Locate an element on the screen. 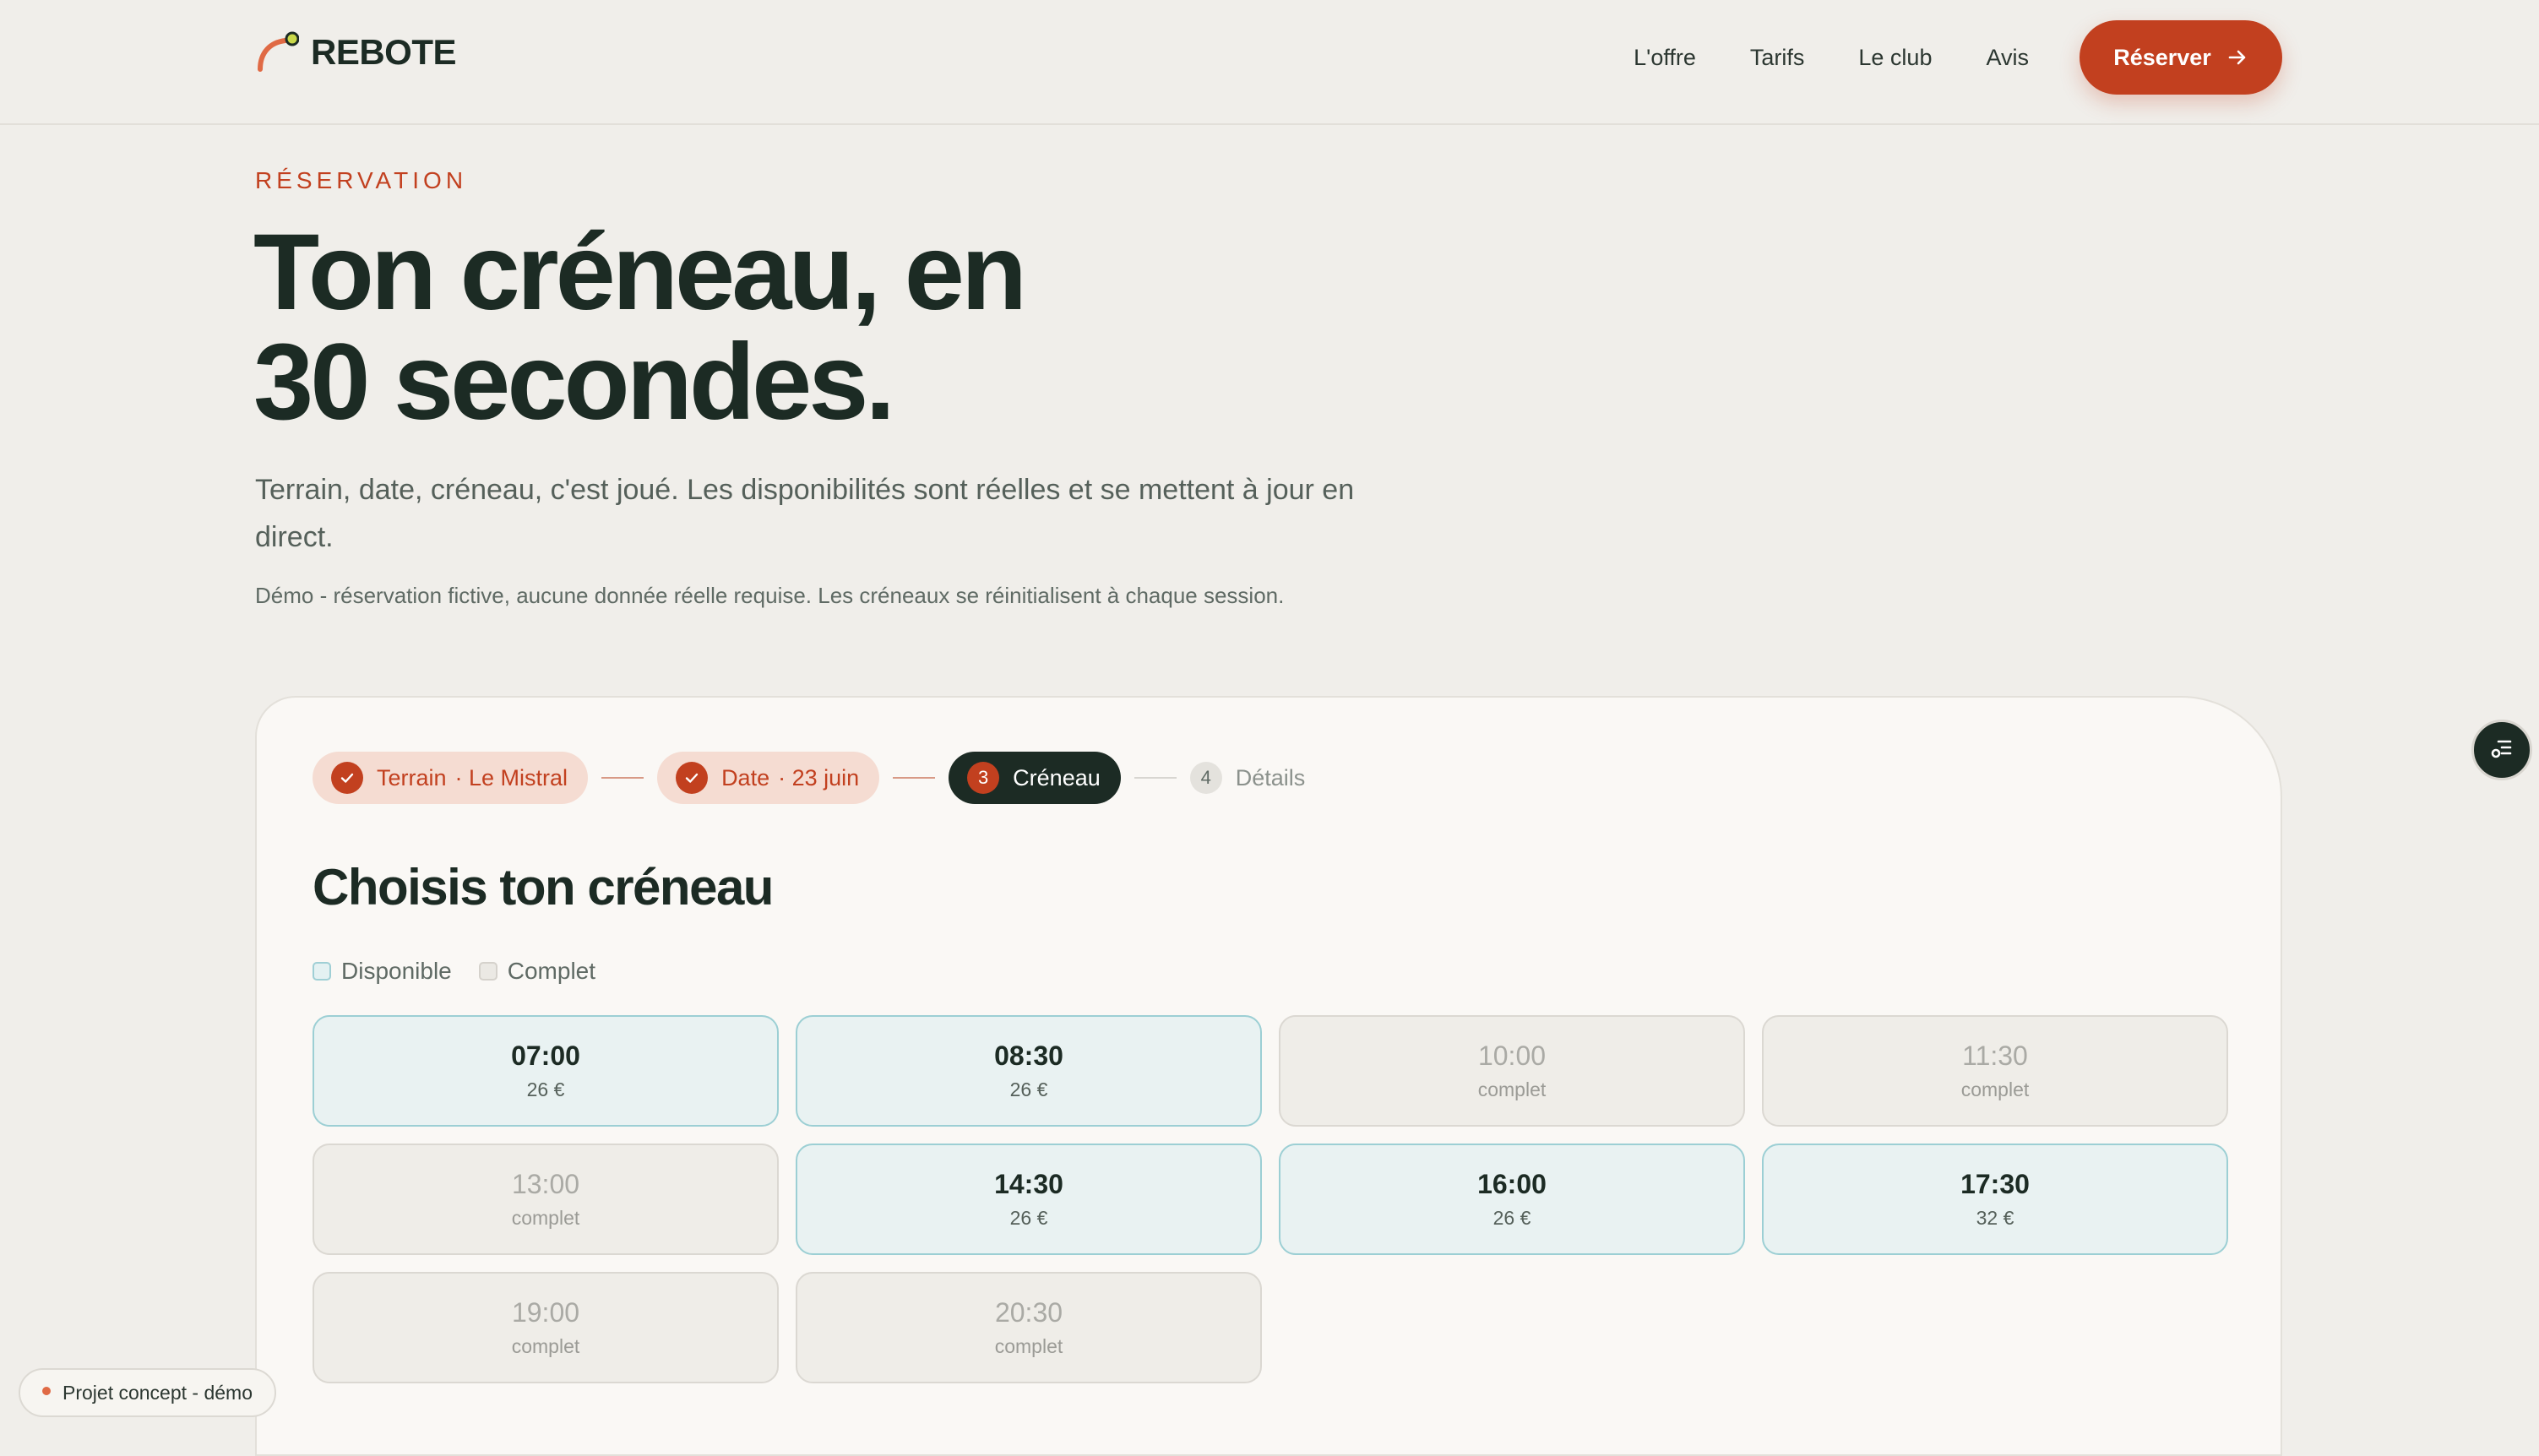 Image resolution: width=2539 pixels, height=1456 pixels. slot-1900: 19:00 complet is located at coordinates (546, 1327).